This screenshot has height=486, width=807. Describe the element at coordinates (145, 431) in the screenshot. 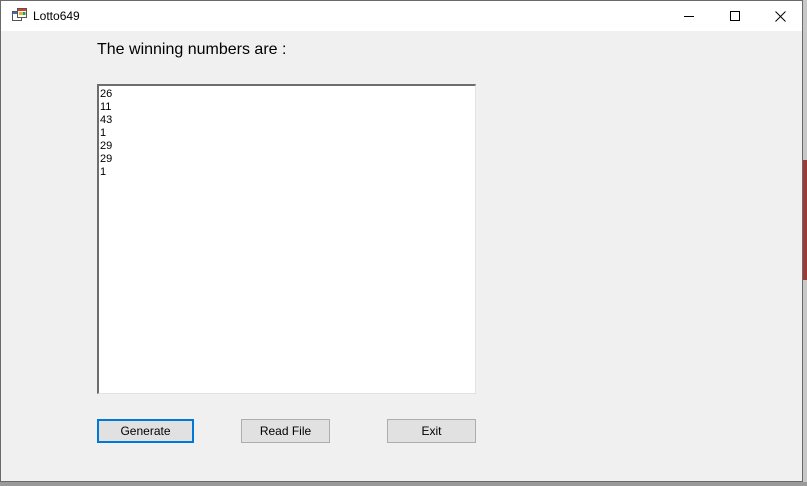

I see `generate-button: Generate` at that location.